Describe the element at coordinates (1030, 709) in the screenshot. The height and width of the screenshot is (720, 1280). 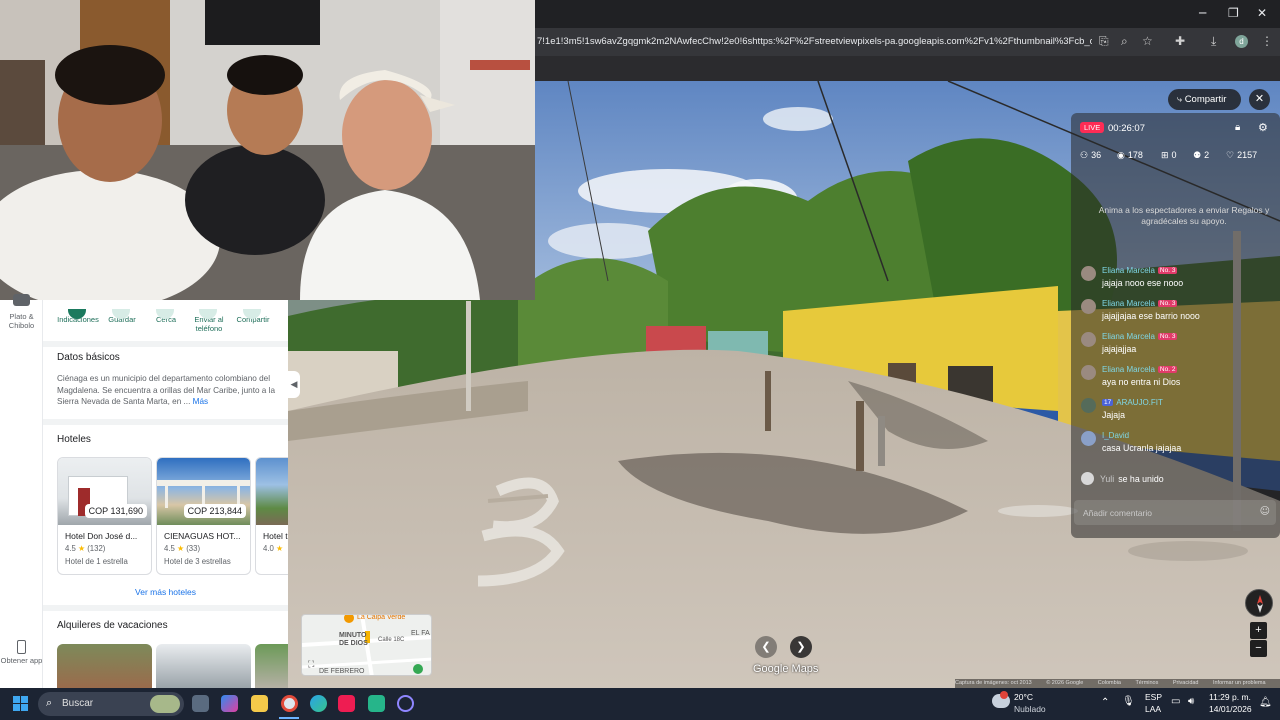
I see `weather-desc: Nublado` at that location.